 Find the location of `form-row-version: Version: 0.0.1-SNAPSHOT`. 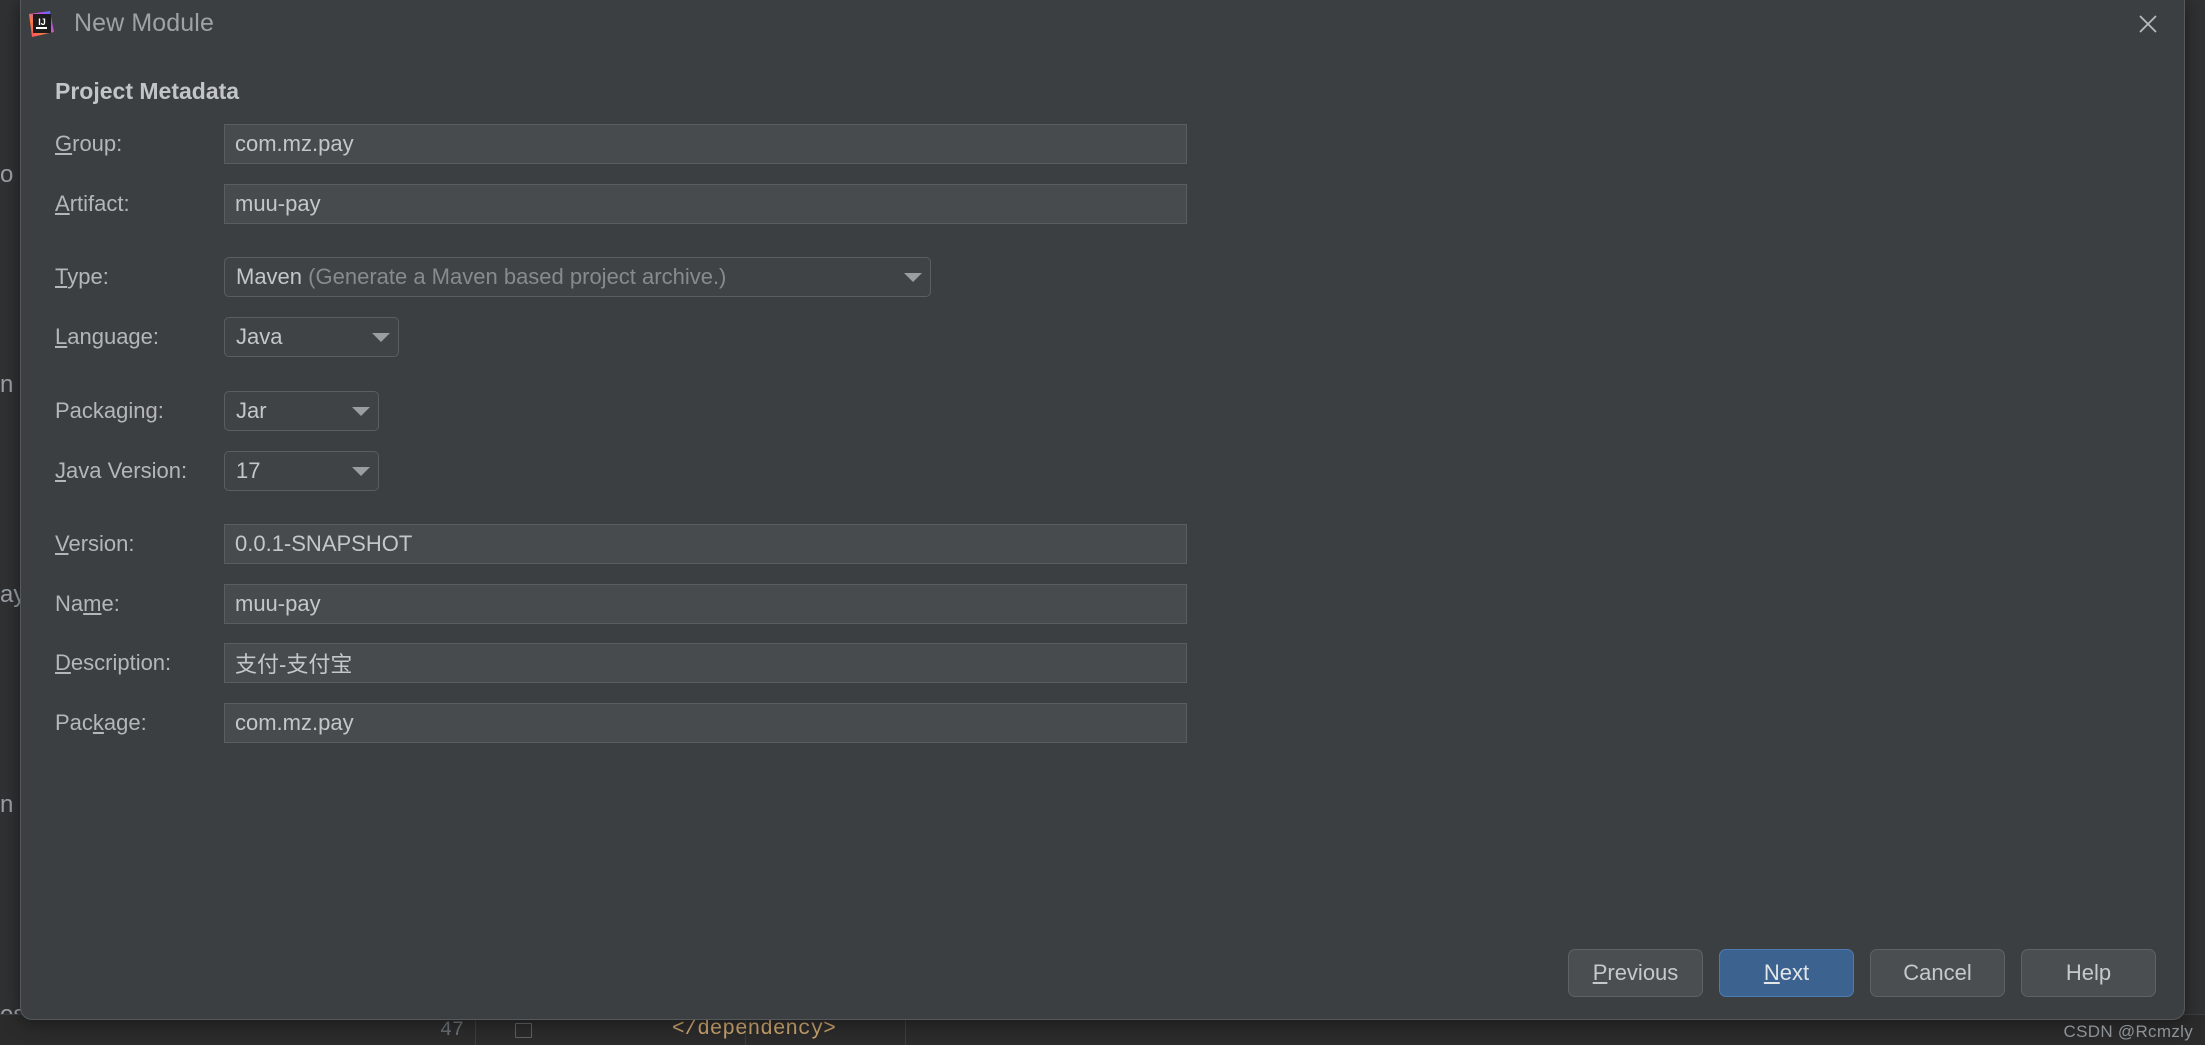

form-row-version: Version: 0.0.1-SNAPSHOT is located at coordinates (1102, 544).